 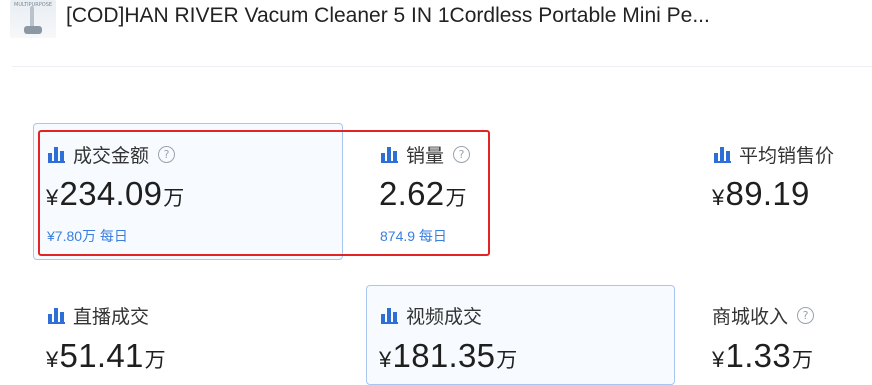 I want to click on metric-number: 1.33, so click(x=758, y=355).